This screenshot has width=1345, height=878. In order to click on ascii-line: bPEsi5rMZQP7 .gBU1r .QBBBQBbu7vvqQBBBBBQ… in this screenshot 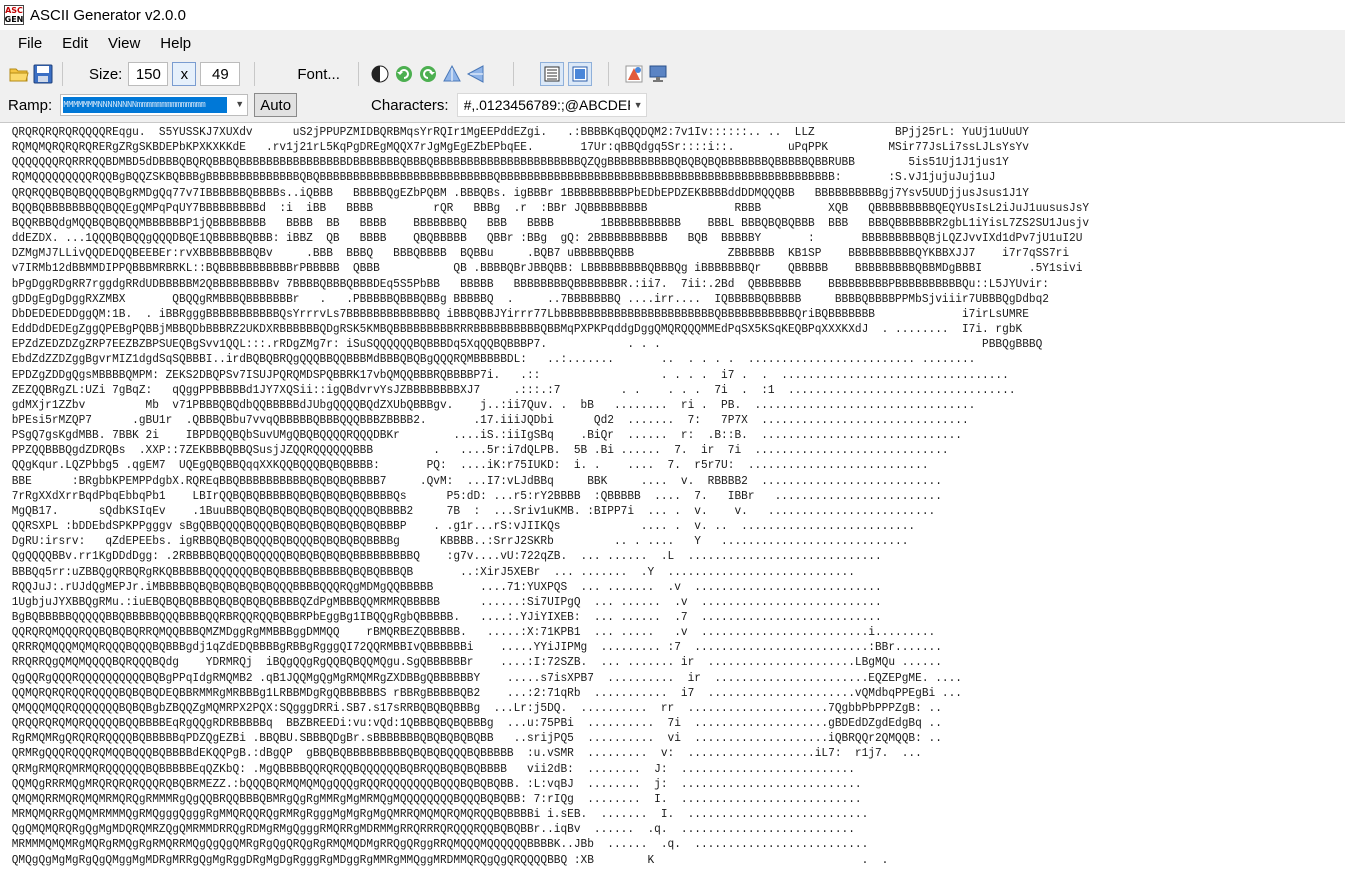, I will do `click(490, 419)`.